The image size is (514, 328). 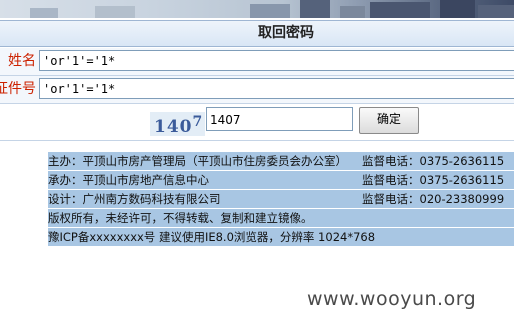 I want to click on divider, so click(x=257, y=140).